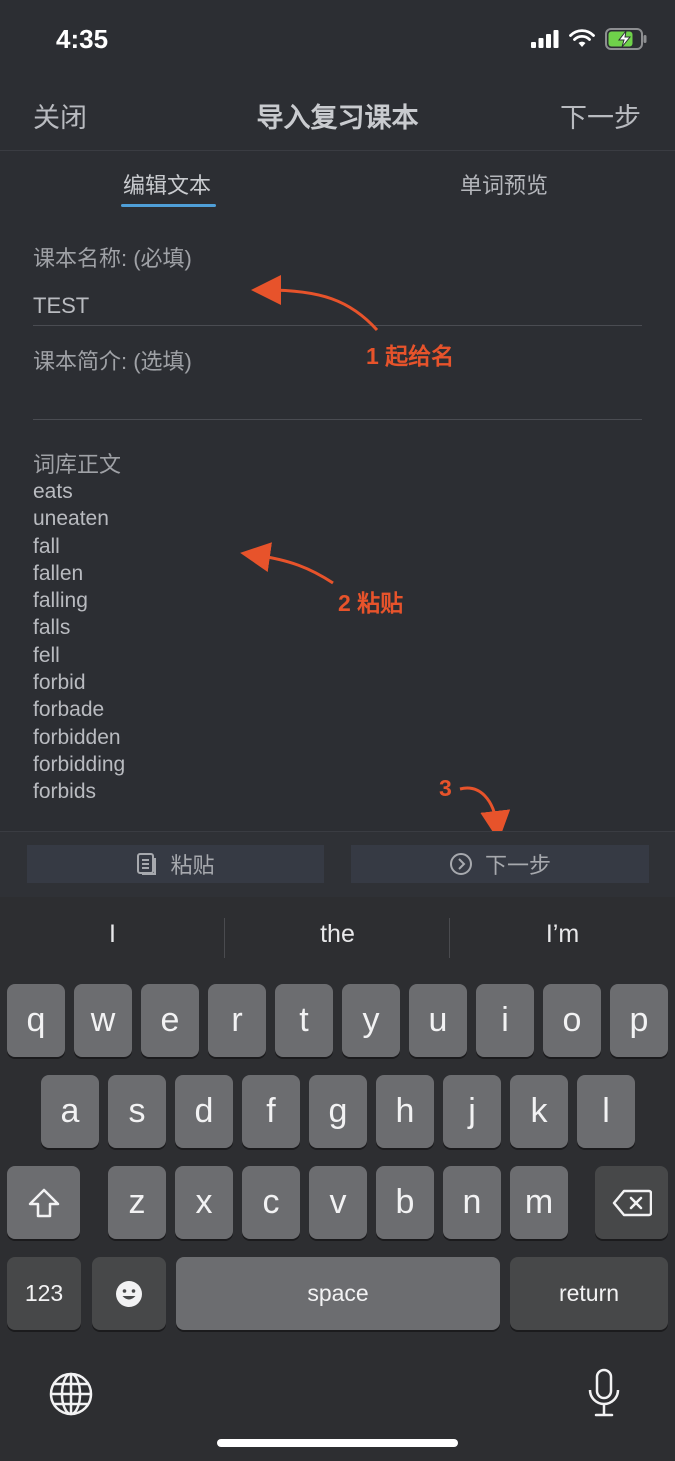 This screenshot has height=1461, width=675. What do you see at coordinates (103, 1020) in the screenshot?
I see `key-w: w` at bounding box center [103, 1020].